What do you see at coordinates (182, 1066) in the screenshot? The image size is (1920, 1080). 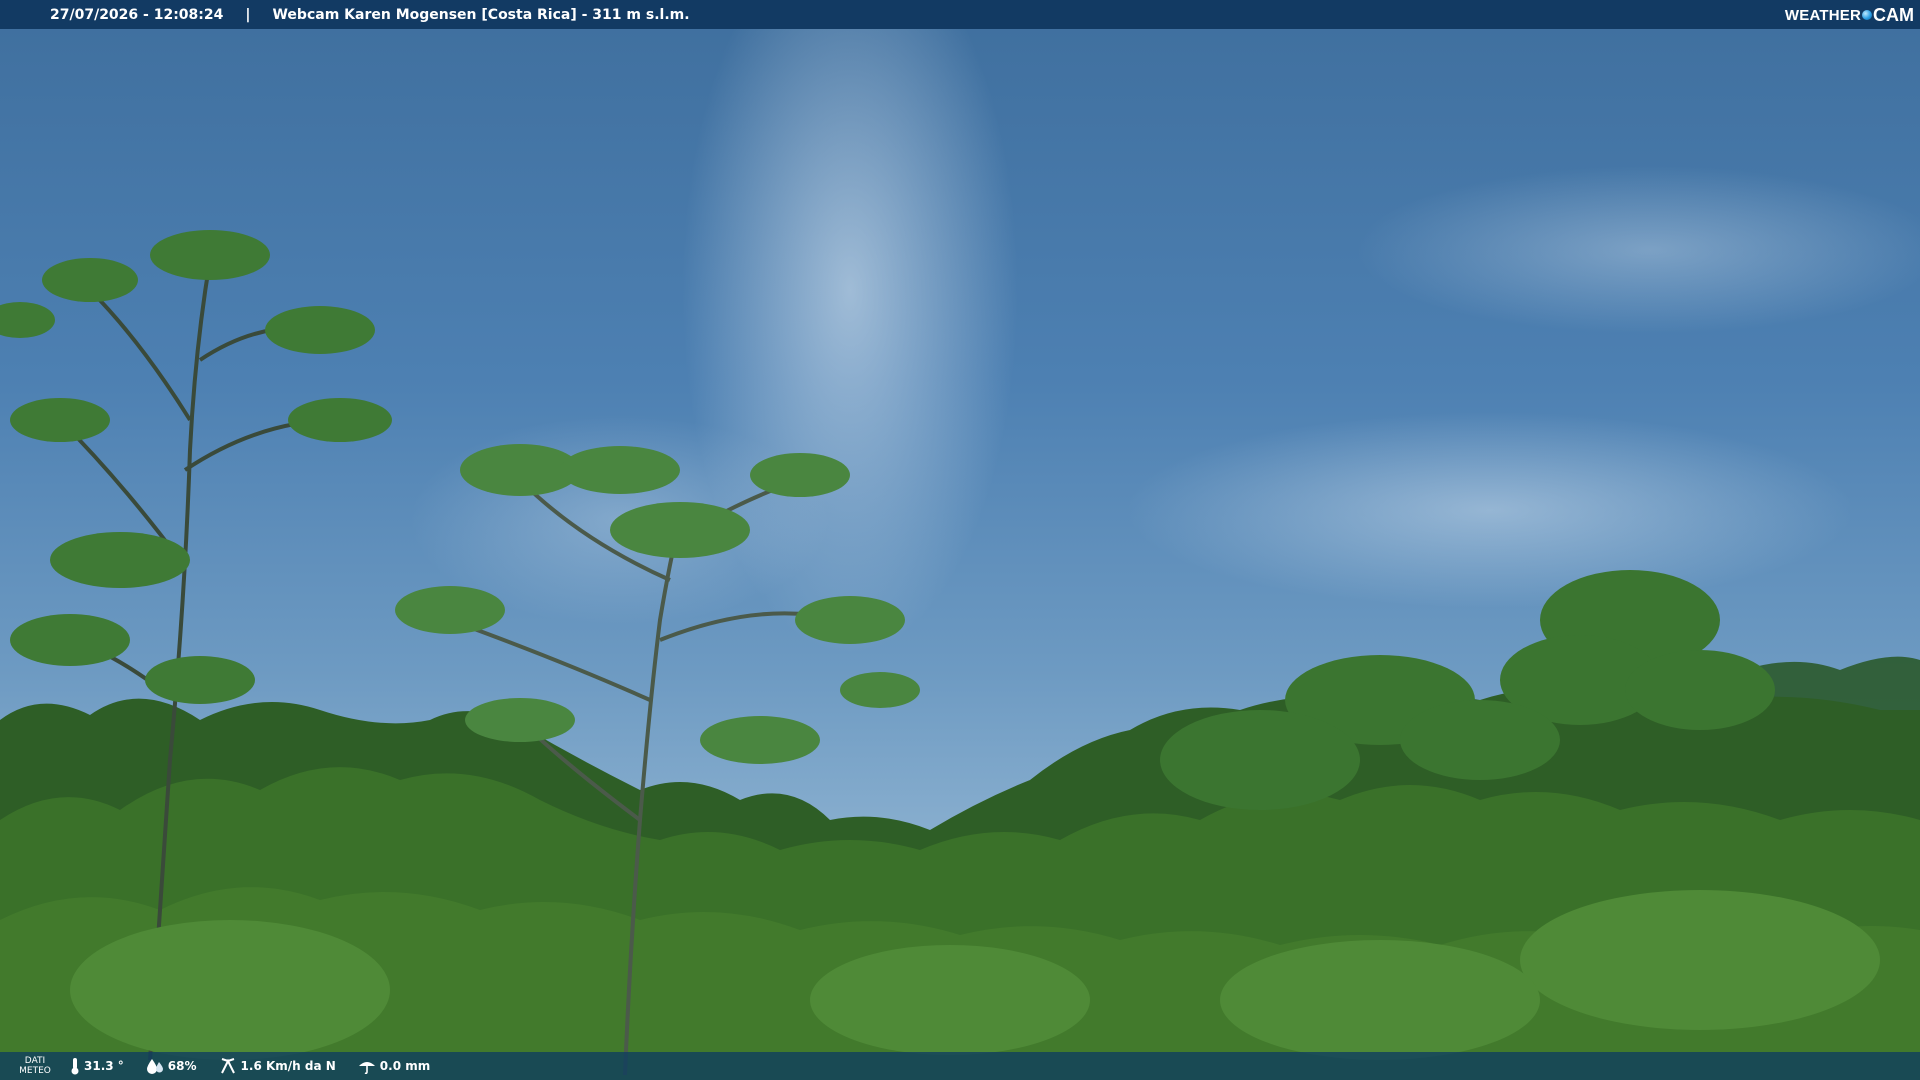 I see `humidity-value: 68%` at bounding box center [182, 1066].